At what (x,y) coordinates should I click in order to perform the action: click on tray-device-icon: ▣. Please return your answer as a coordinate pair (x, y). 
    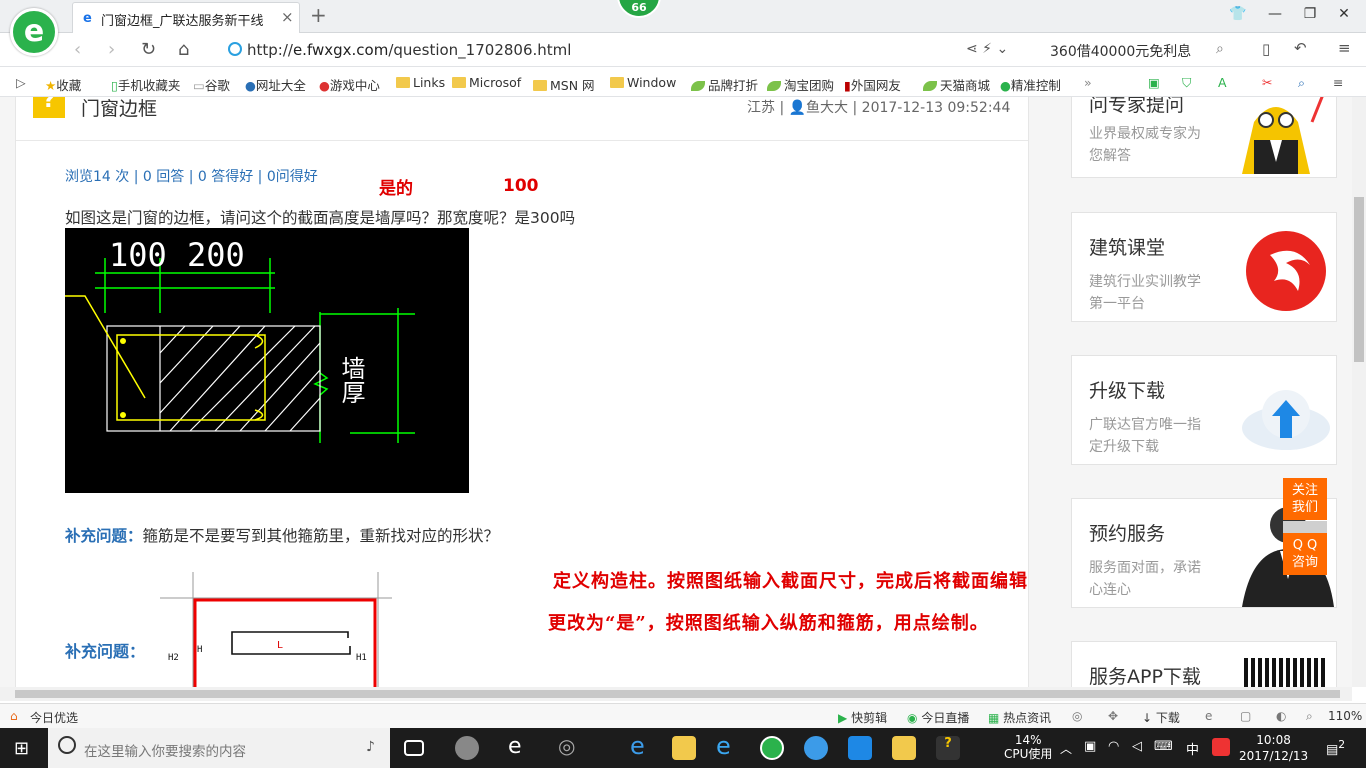
    Looking at the image, I should click on (1090, 746).